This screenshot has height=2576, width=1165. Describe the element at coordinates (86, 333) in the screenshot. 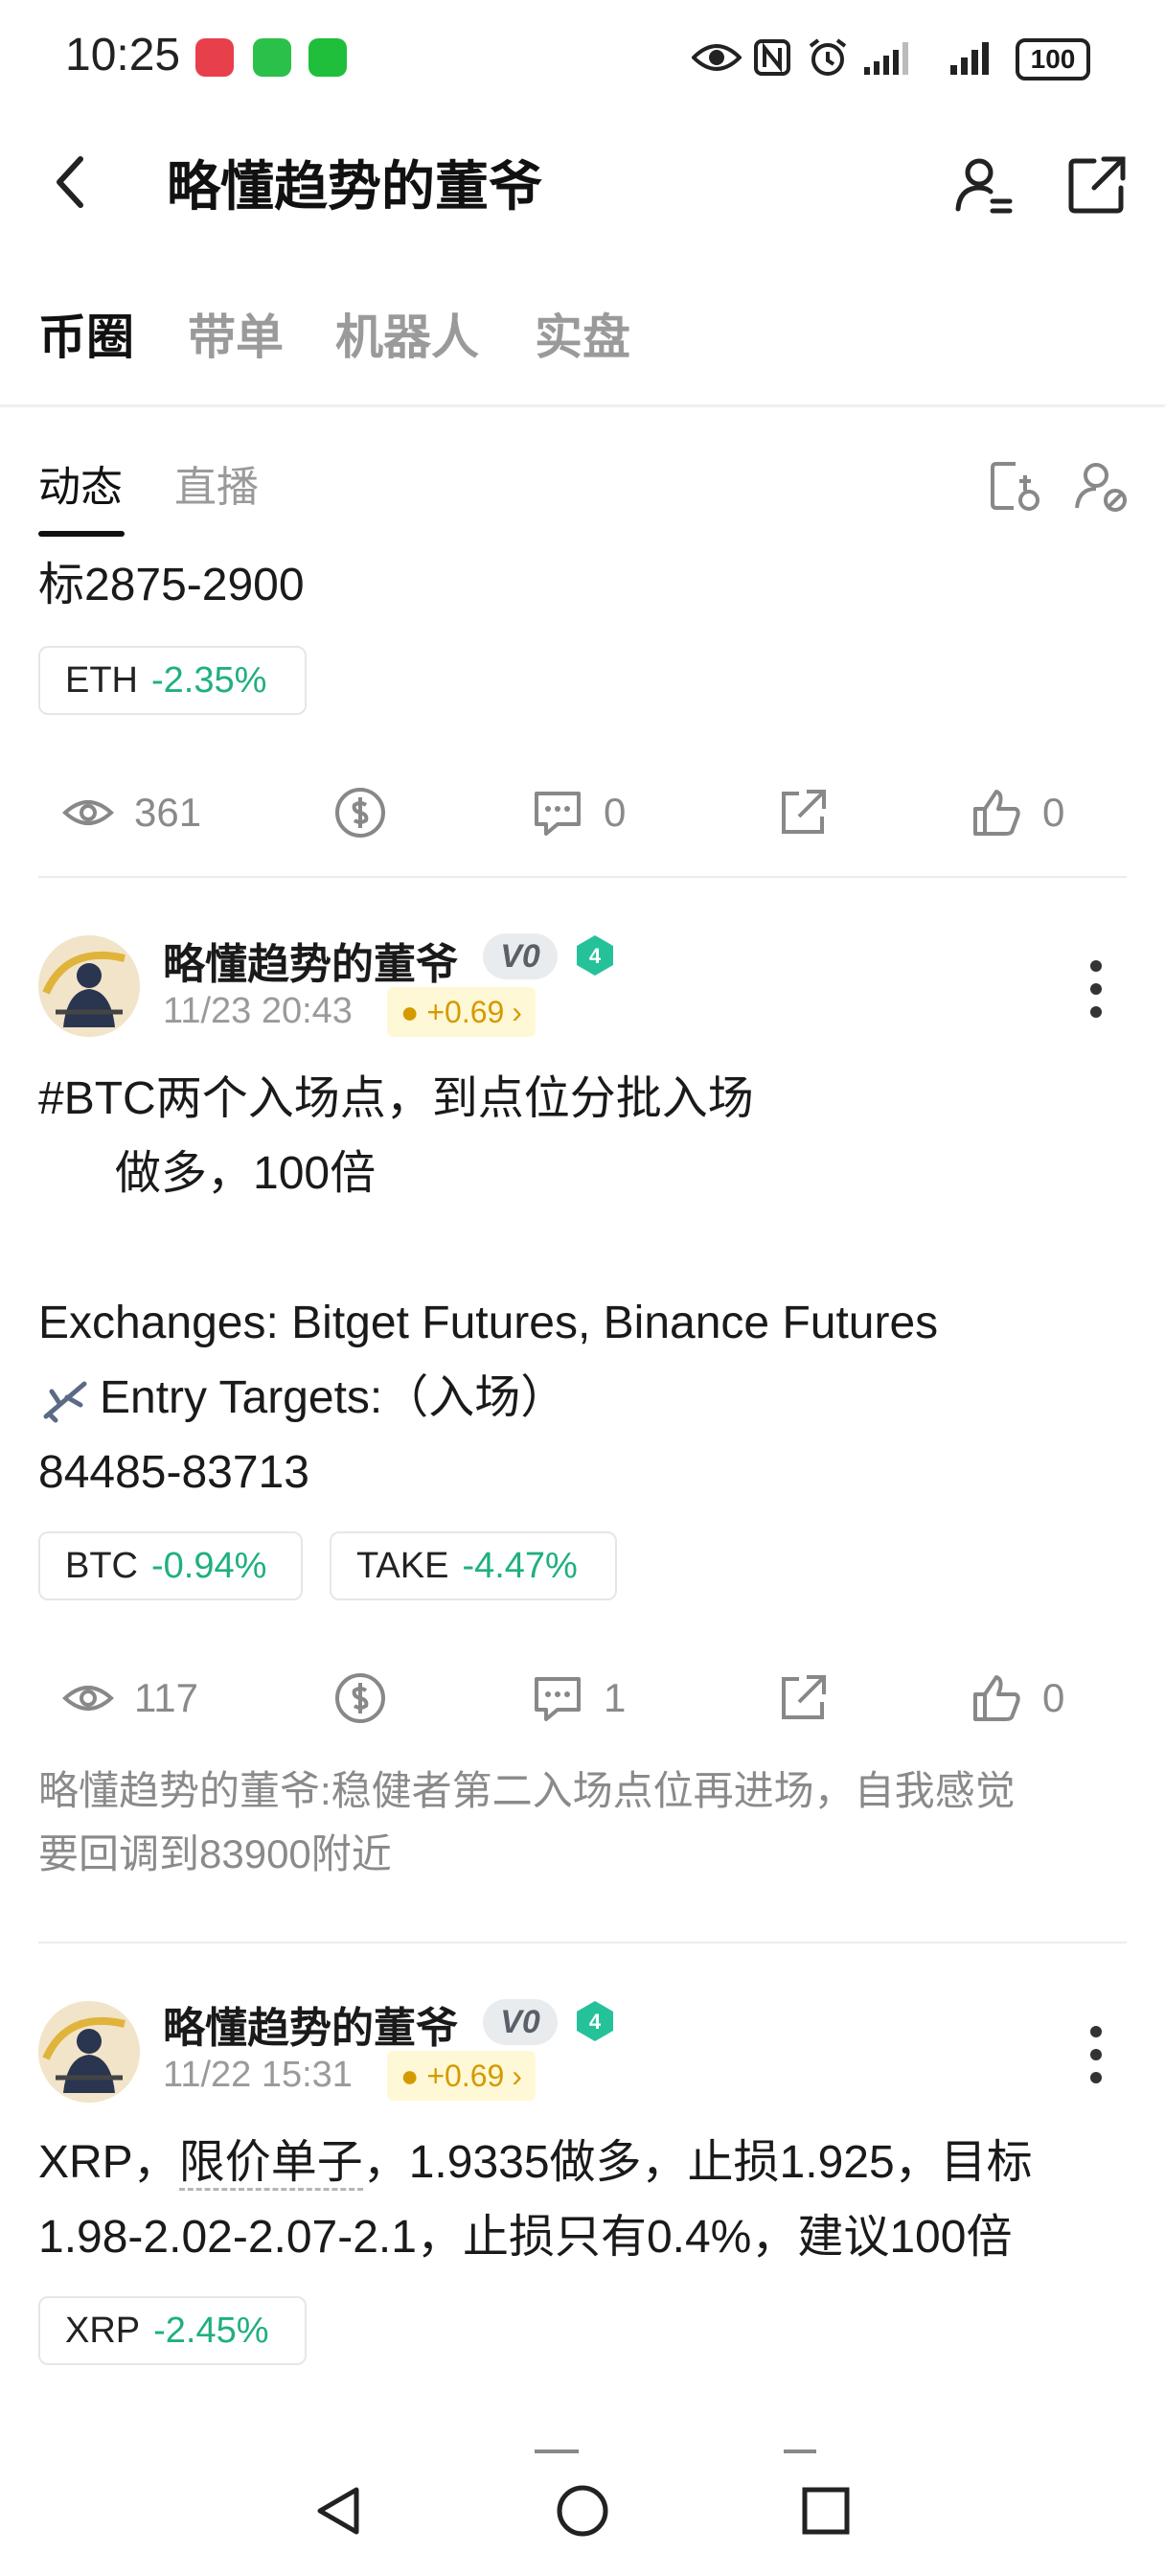

I see `tab-coin-circle: 币圈` at that location.